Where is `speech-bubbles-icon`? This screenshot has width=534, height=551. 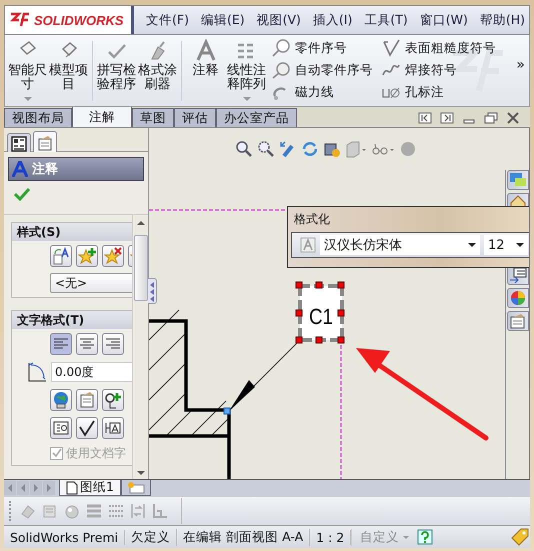 speech-bubbles-icon is located at coordinates (518, 180).